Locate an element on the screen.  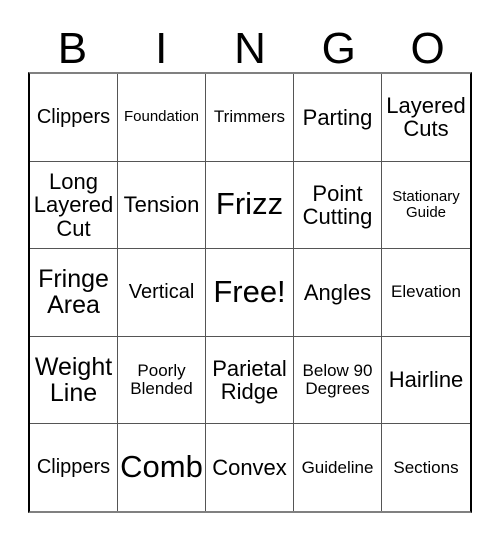
bingo-cell-label: Foundation is located at coordinates (161, 117).